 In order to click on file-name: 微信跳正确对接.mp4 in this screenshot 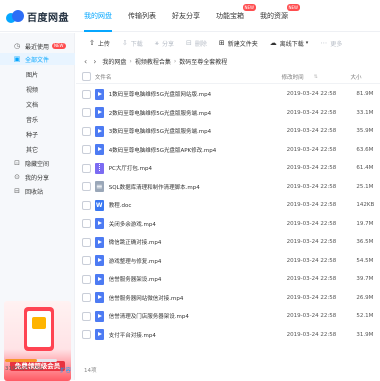, I will do `click(198, 242)`.